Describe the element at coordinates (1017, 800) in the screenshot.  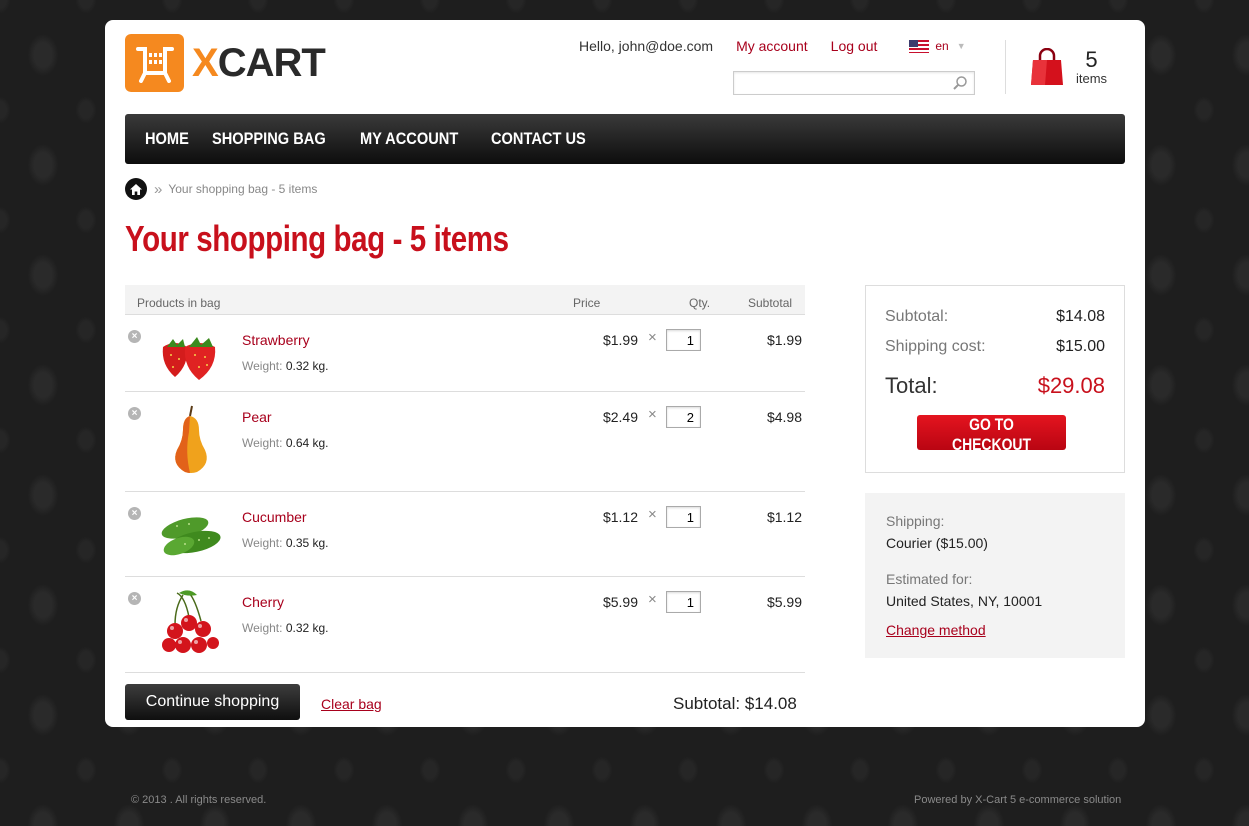
I see `powered-by: Powered by X-Cart 5 e-commerce solution` at that location.